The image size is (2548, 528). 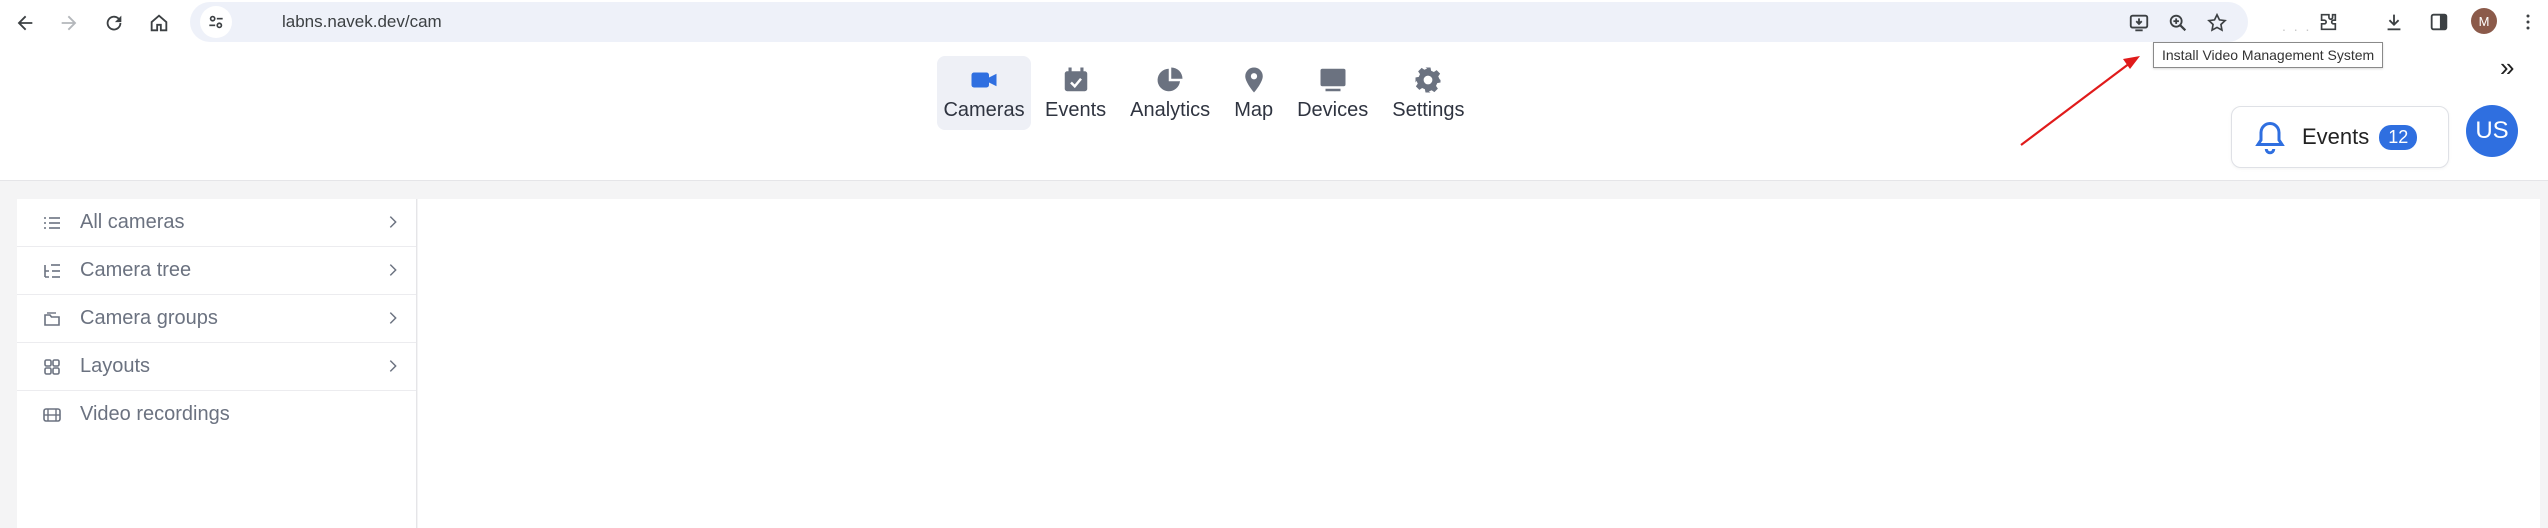 What do you see at coordinates (1253, 79) in the screenshot?
I see `map-pin-icon` at bounding box center [1253, 79].